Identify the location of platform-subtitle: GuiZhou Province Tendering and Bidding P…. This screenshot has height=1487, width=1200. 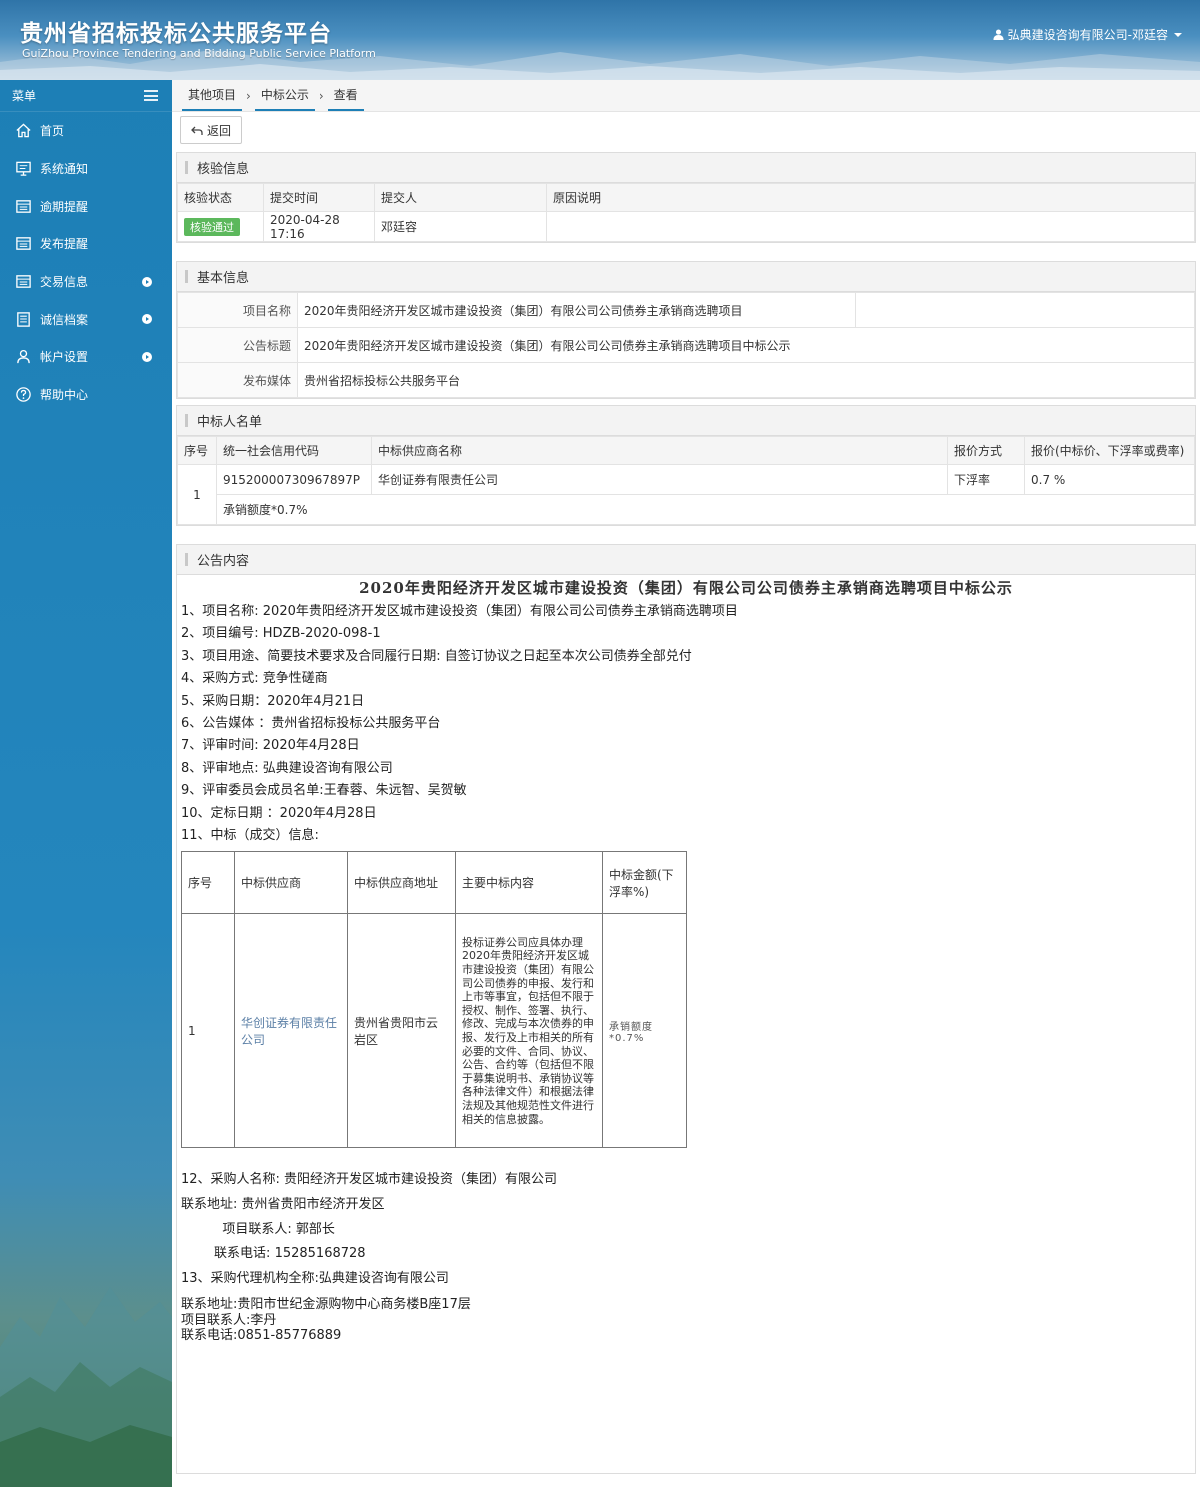
(199, 53).